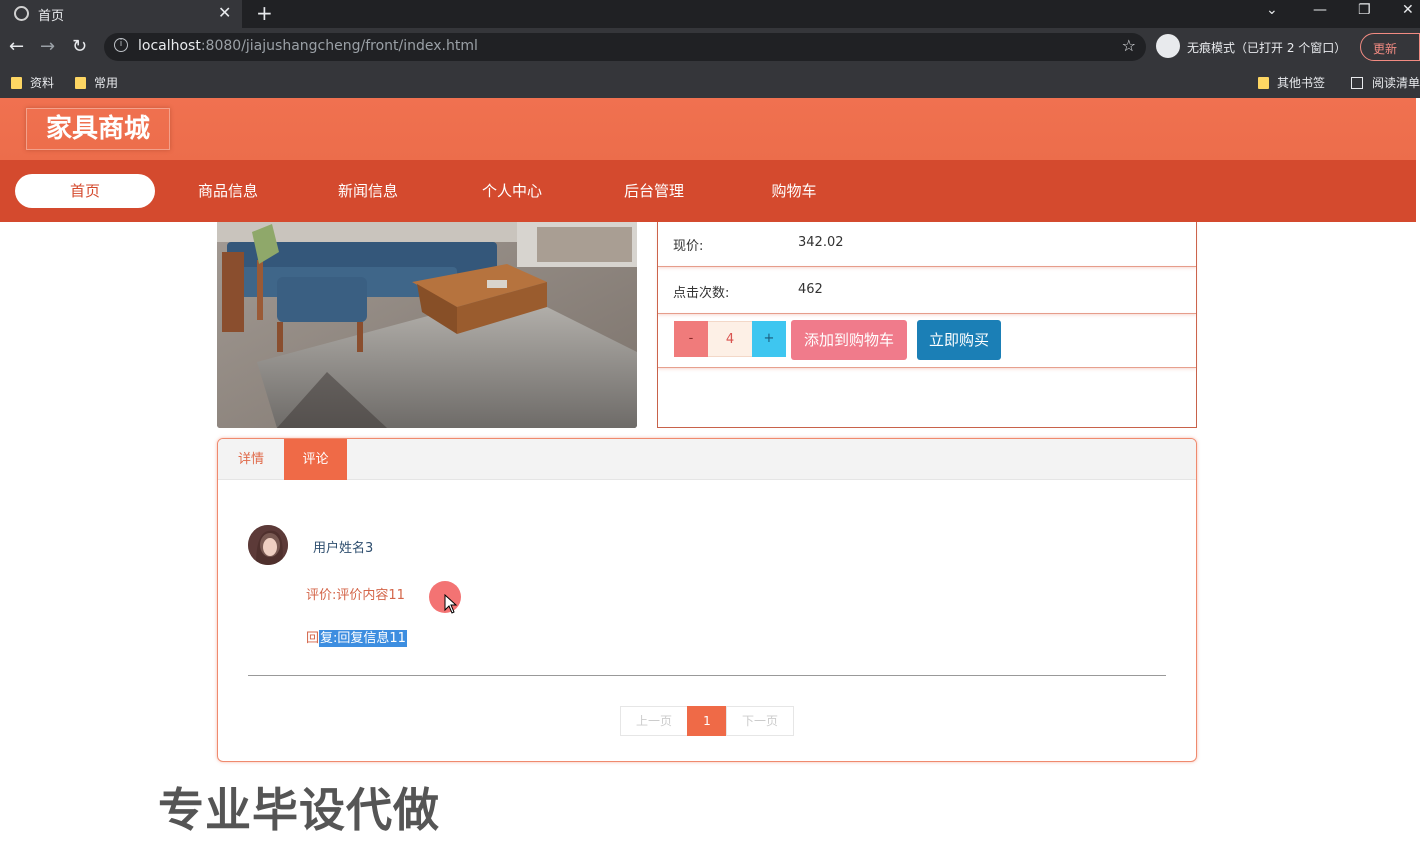 The width and height of the screenshot is (1420, 852). What do you see at coordinates (1272, 10) in the screenshot?
I see `tab-search-icon: ⌄` at bounding box center [1272, 10].